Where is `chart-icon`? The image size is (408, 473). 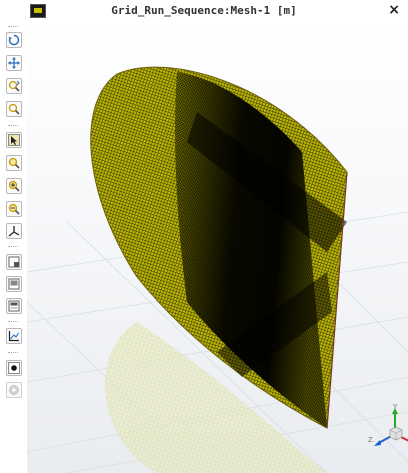 chart-icon is located at coordinates (13, 336).